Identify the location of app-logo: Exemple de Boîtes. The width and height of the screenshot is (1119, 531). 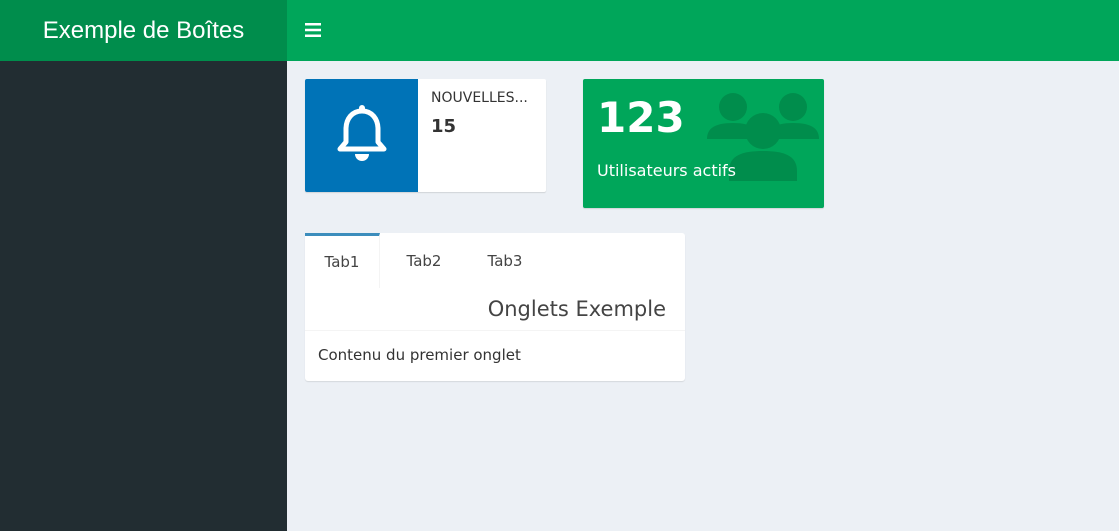
(143, 30).